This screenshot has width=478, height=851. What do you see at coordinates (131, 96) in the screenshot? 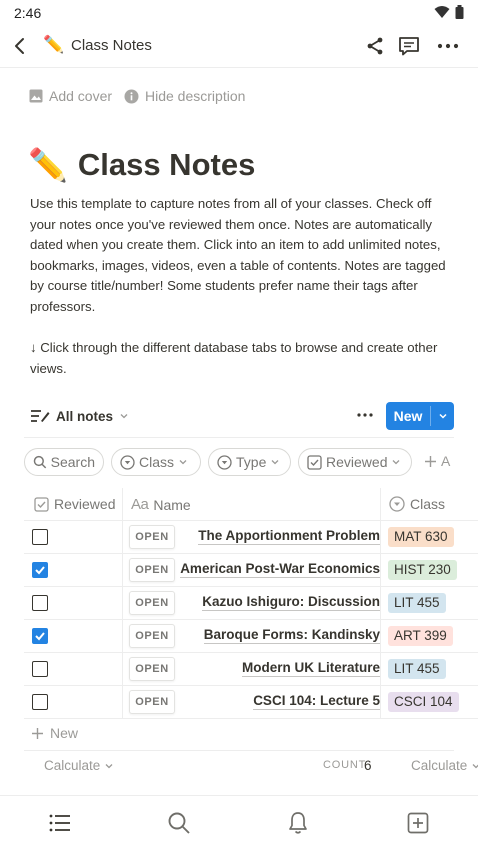
I see `info-icon` at bounding box center [131, 96].